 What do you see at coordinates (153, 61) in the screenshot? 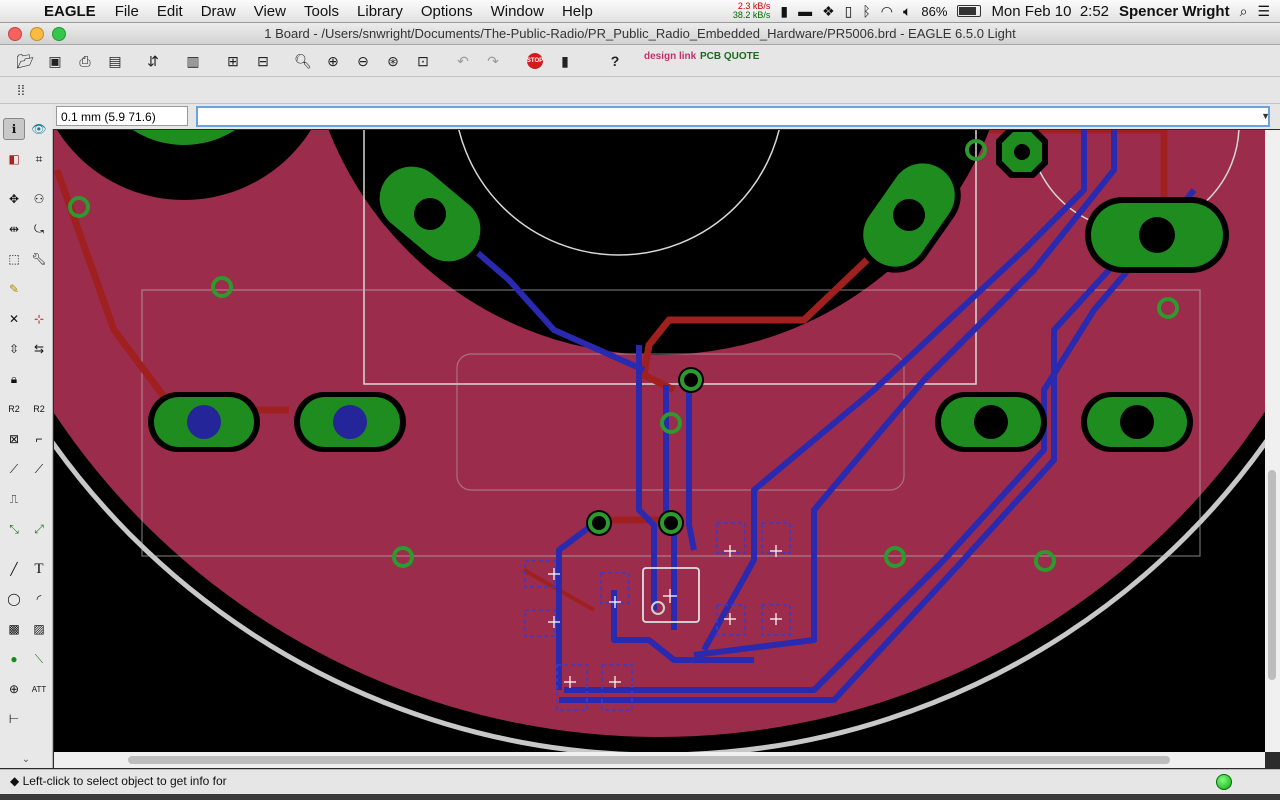
I see `switch-to-schematic-icon: ⇵` at bounding box center [153, 61].